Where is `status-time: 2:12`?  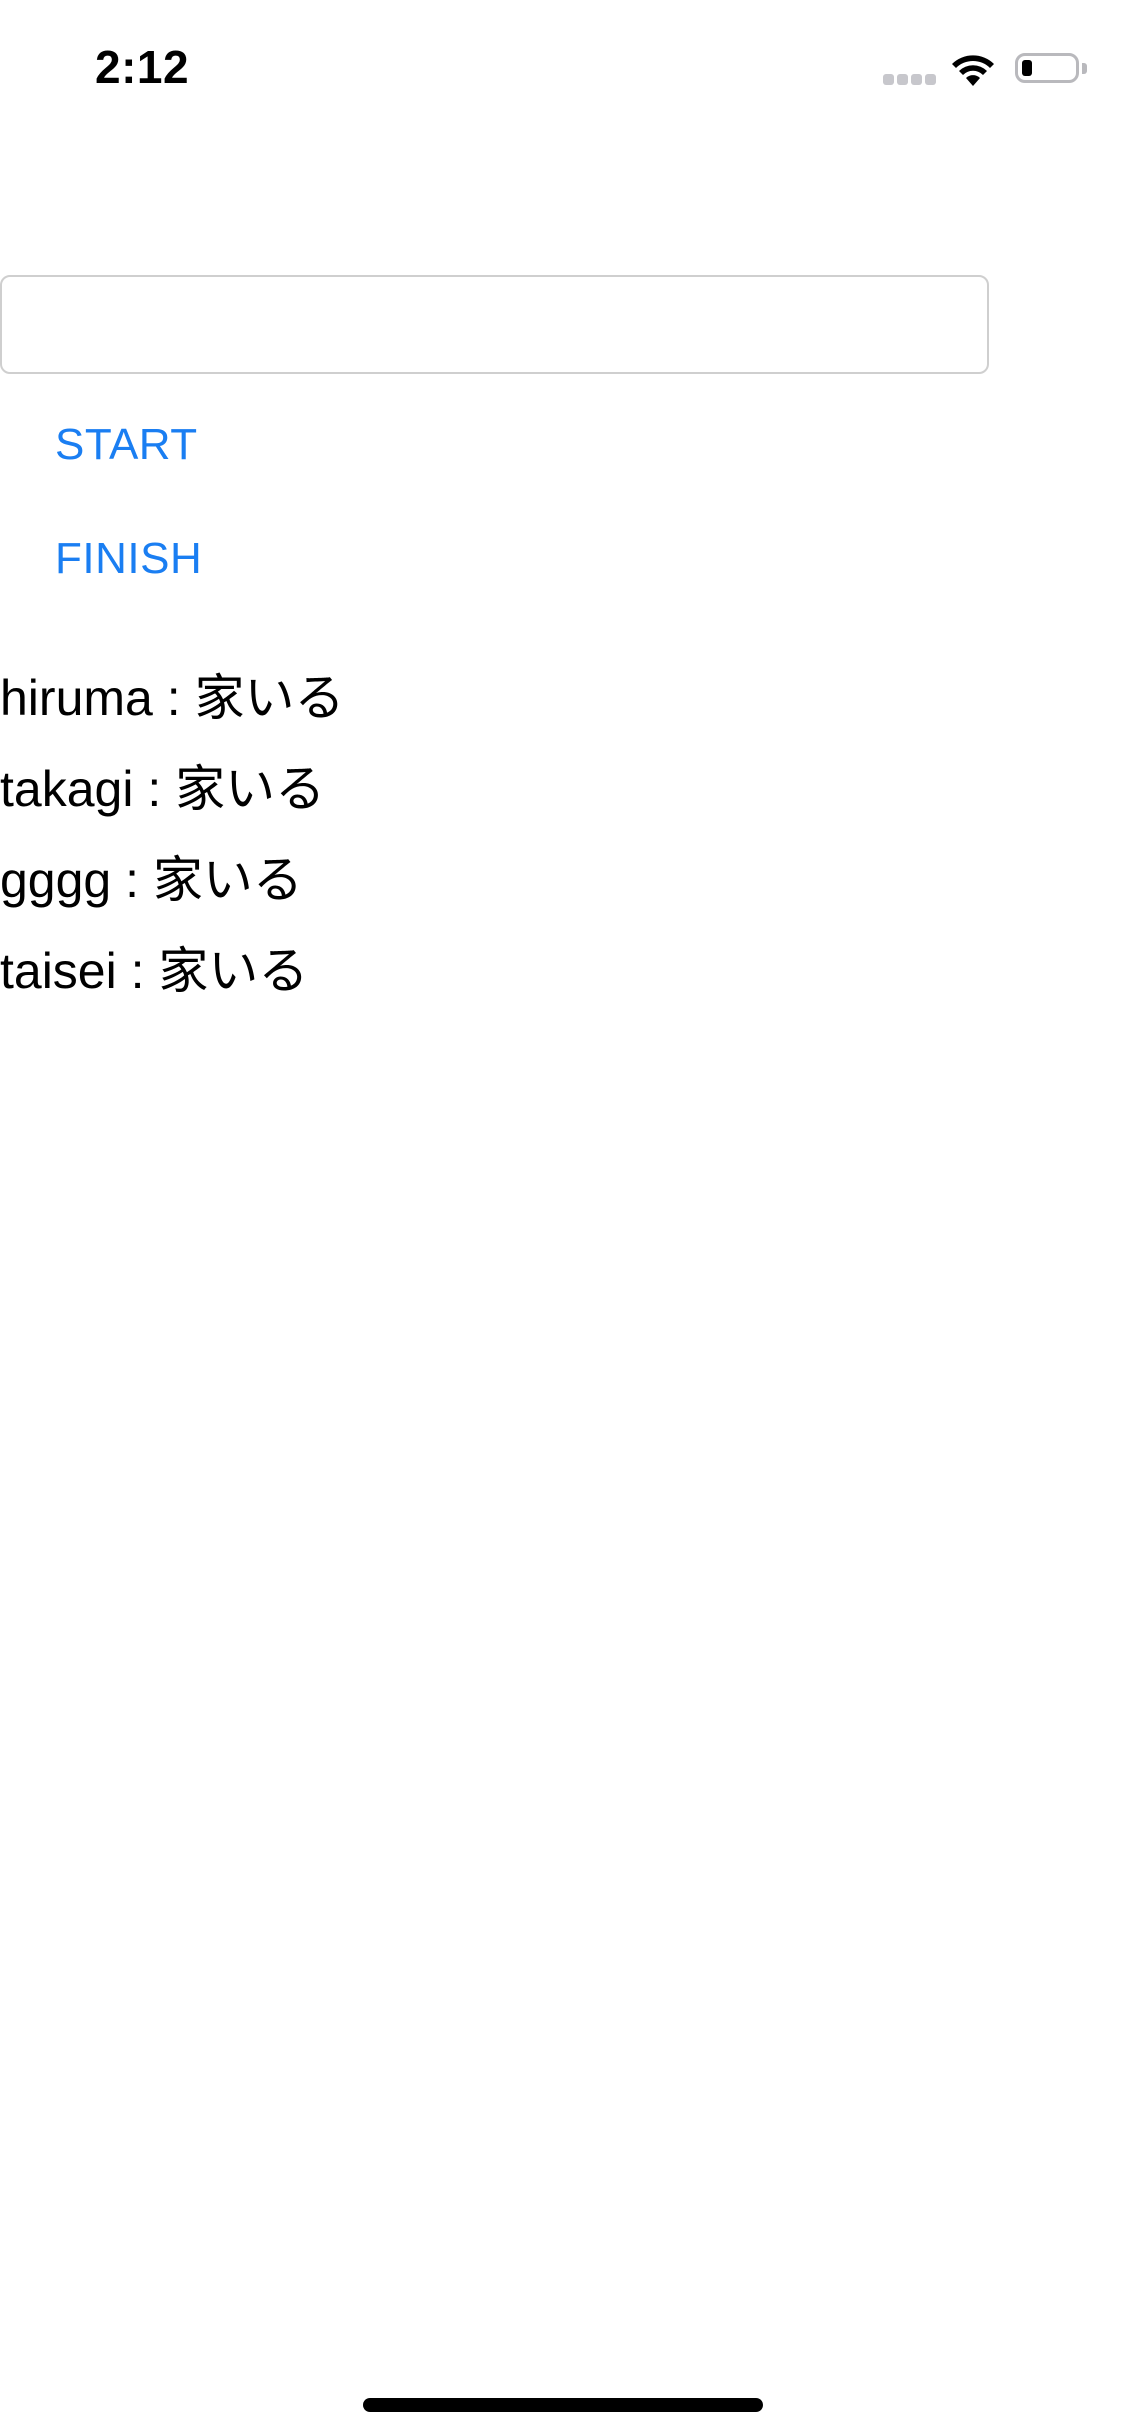 status-time: 2:12 is located at coordinates (142, 67).